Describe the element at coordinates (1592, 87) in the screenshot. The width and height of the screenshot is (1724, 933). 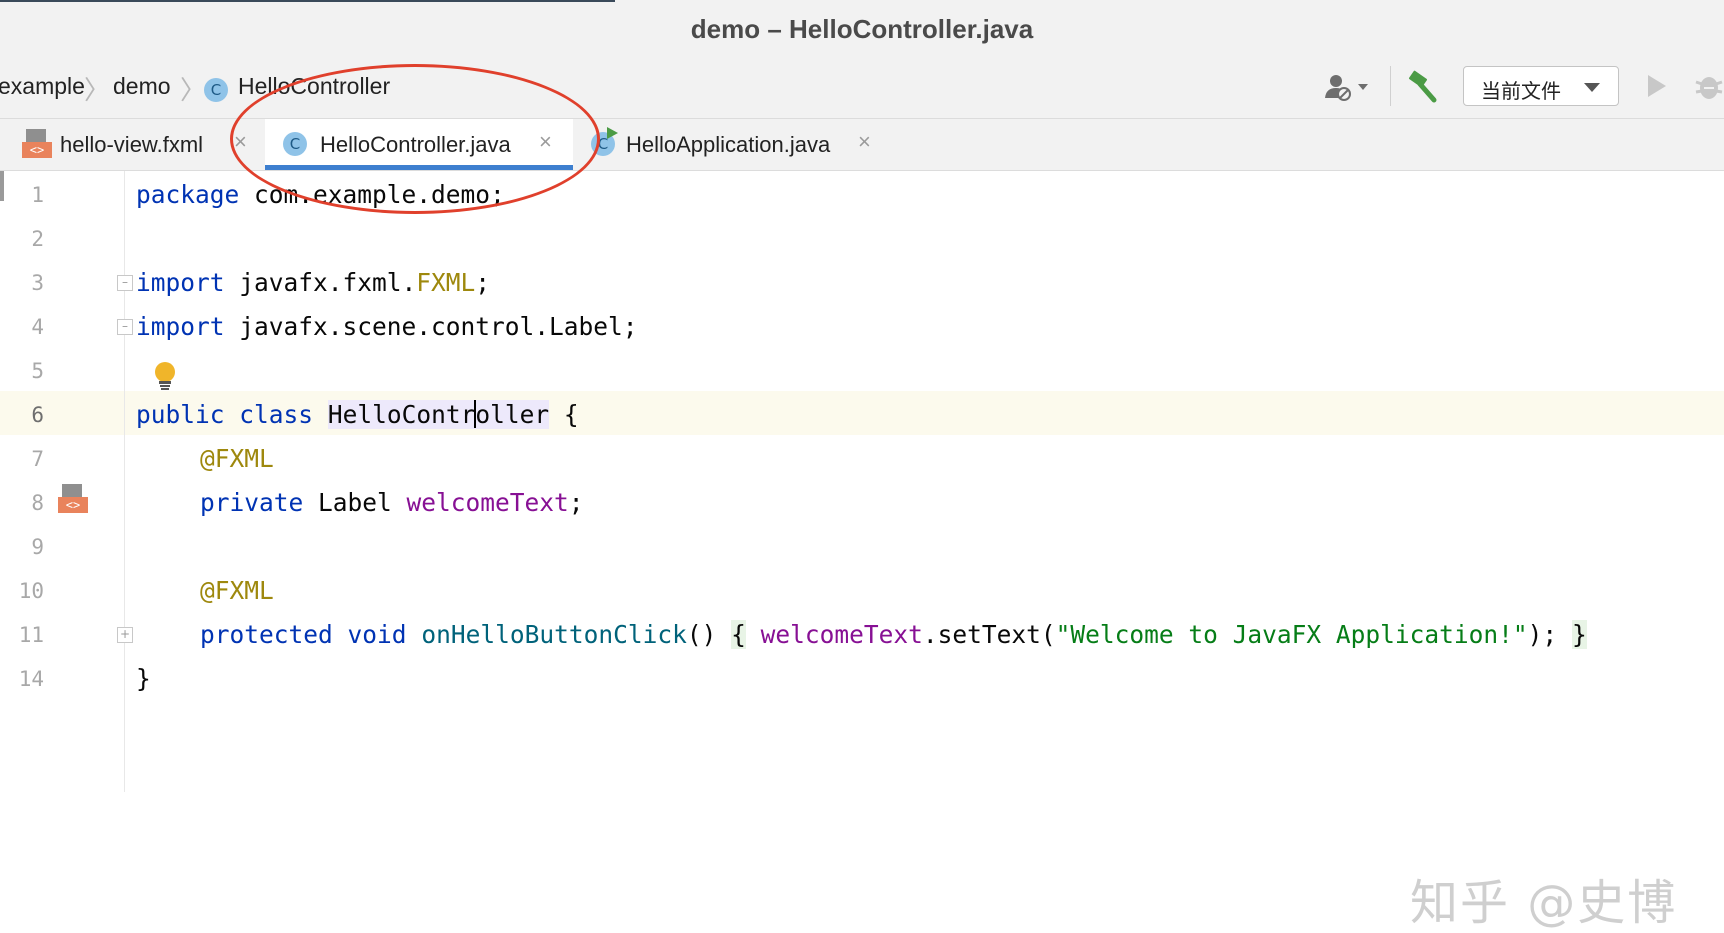
I see `chevron-down-icon` at that location.